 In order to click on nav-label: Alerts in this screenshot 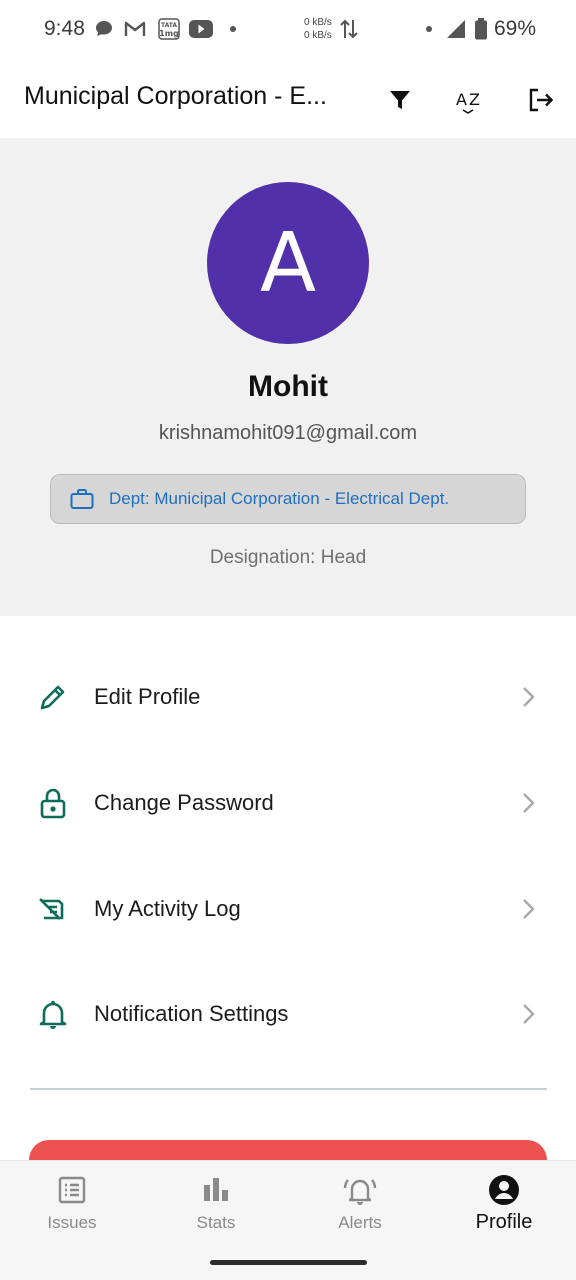, I will do `click(360, 1222)`.